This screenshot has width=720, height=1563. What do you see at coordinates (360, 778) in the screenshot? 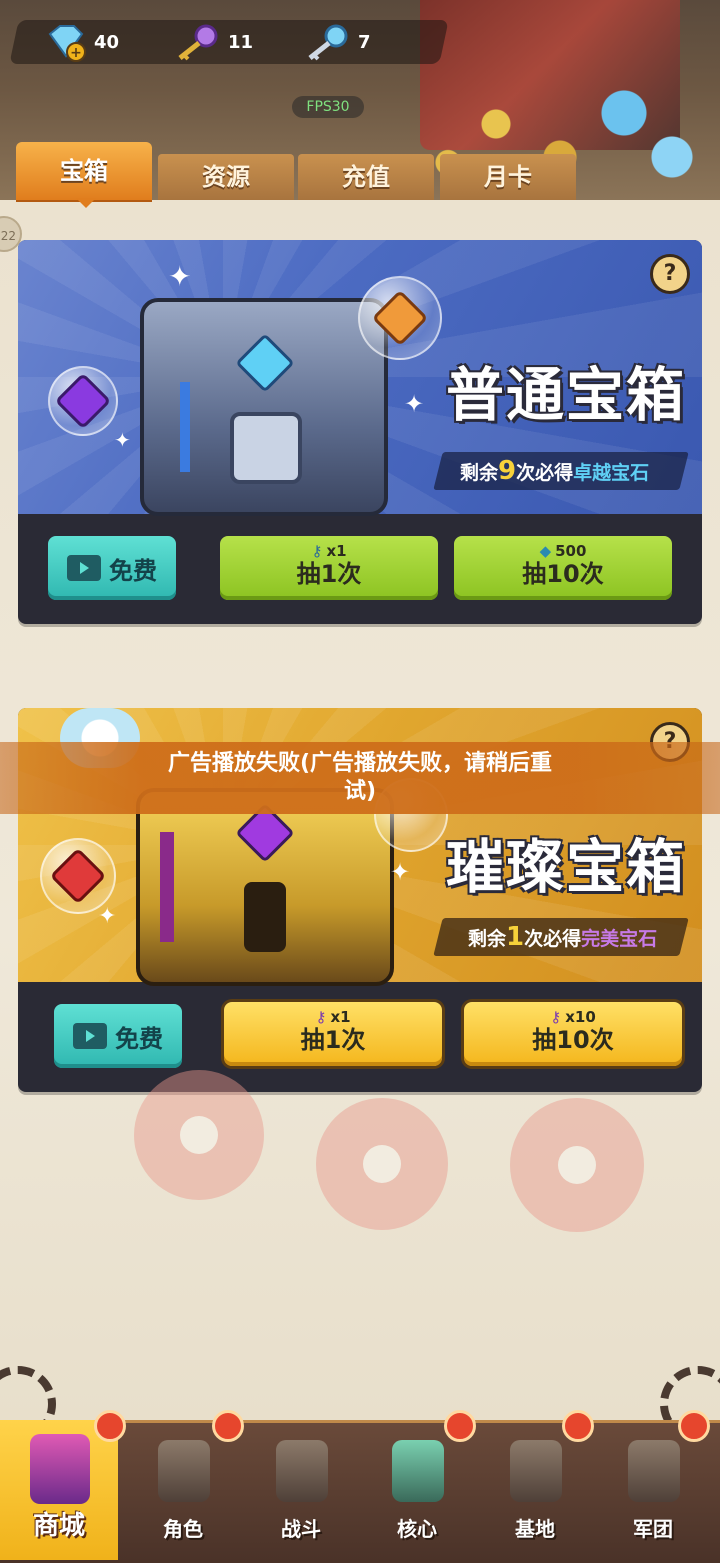
I see `error-toast: 广告播放失败(广告播放失败，请稍后重 试)` at bounding box center [360, 778].